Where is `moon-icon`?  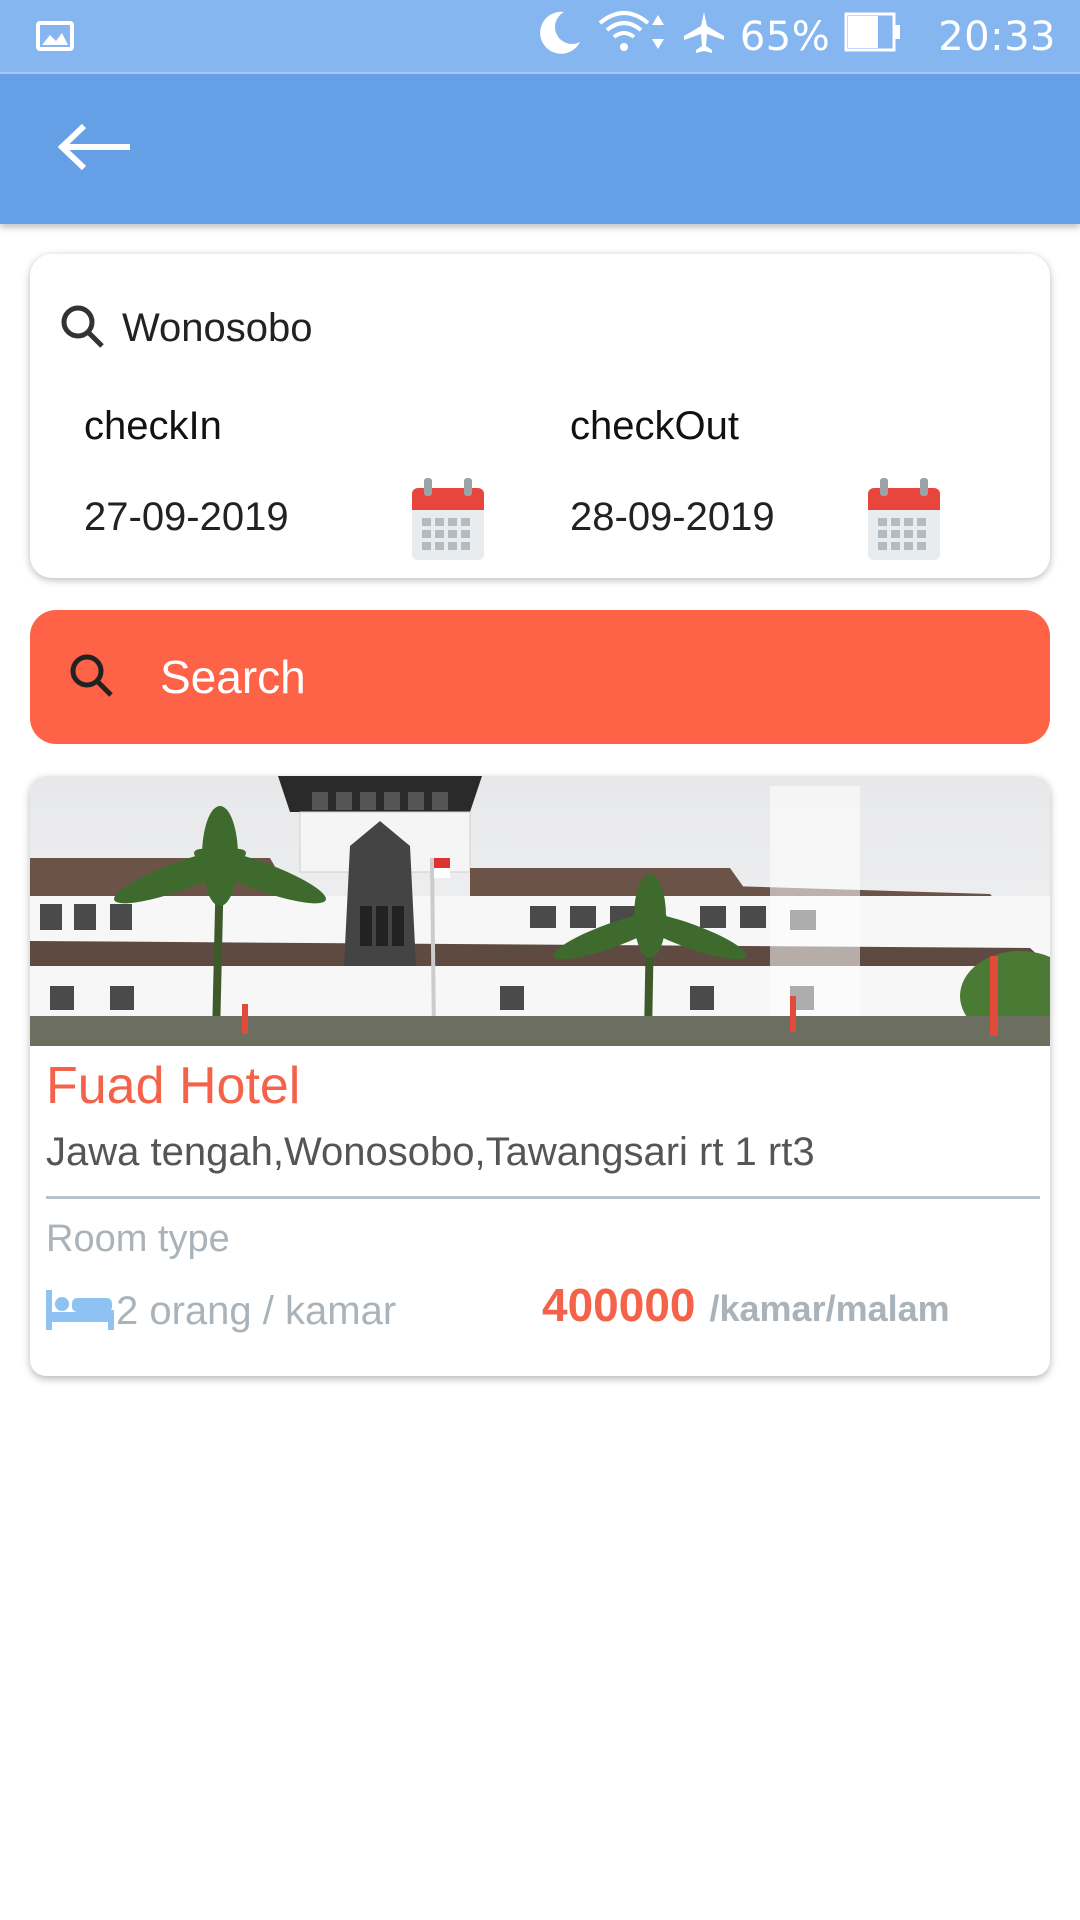 moon-icon is located at coordinates (558, 37).